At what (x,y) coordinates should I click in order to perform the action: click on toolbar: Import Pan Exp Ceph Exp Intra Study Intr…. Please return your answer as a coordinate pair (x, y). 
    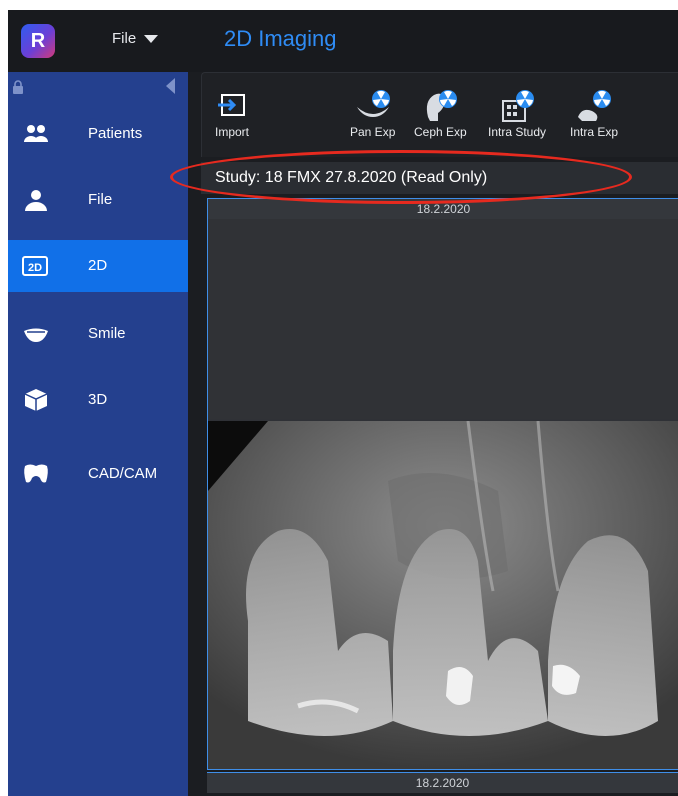
    Looking at the image, I should click on (439, 114).